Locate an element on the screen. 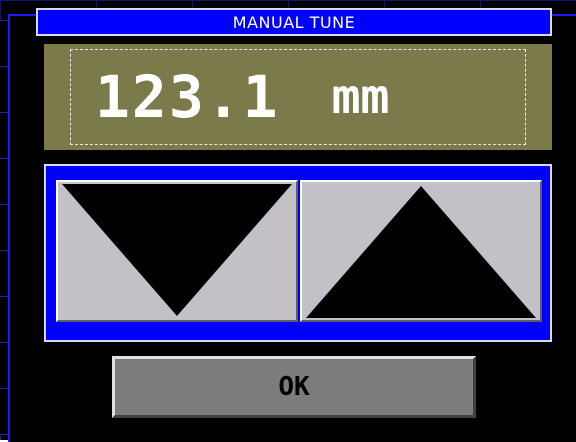 This screenshot has width=576, height=442. dialog-title: MANUAL TUNE is located at coordinates (294, 22).